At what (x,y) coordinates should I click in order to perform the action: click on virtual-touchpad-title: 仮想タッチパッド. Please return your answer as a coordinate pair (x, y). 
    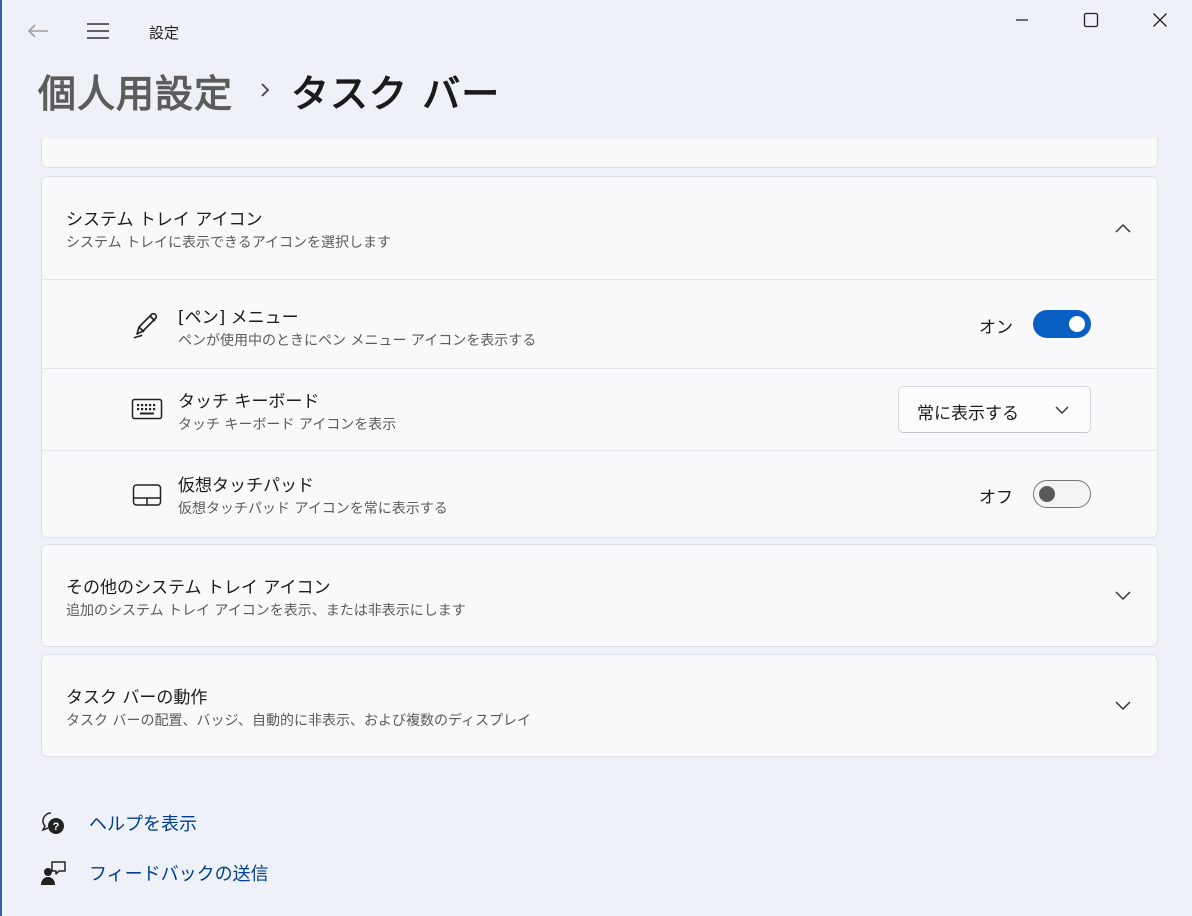
    Looking at the image, I should click on (246, 486).